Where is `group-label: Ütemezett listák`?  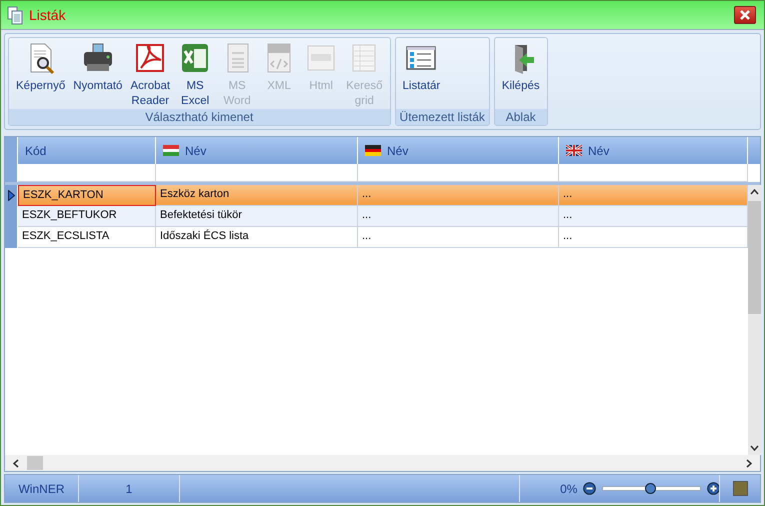
group-label: Ütemezett listák is located at coordinates (442, 117).